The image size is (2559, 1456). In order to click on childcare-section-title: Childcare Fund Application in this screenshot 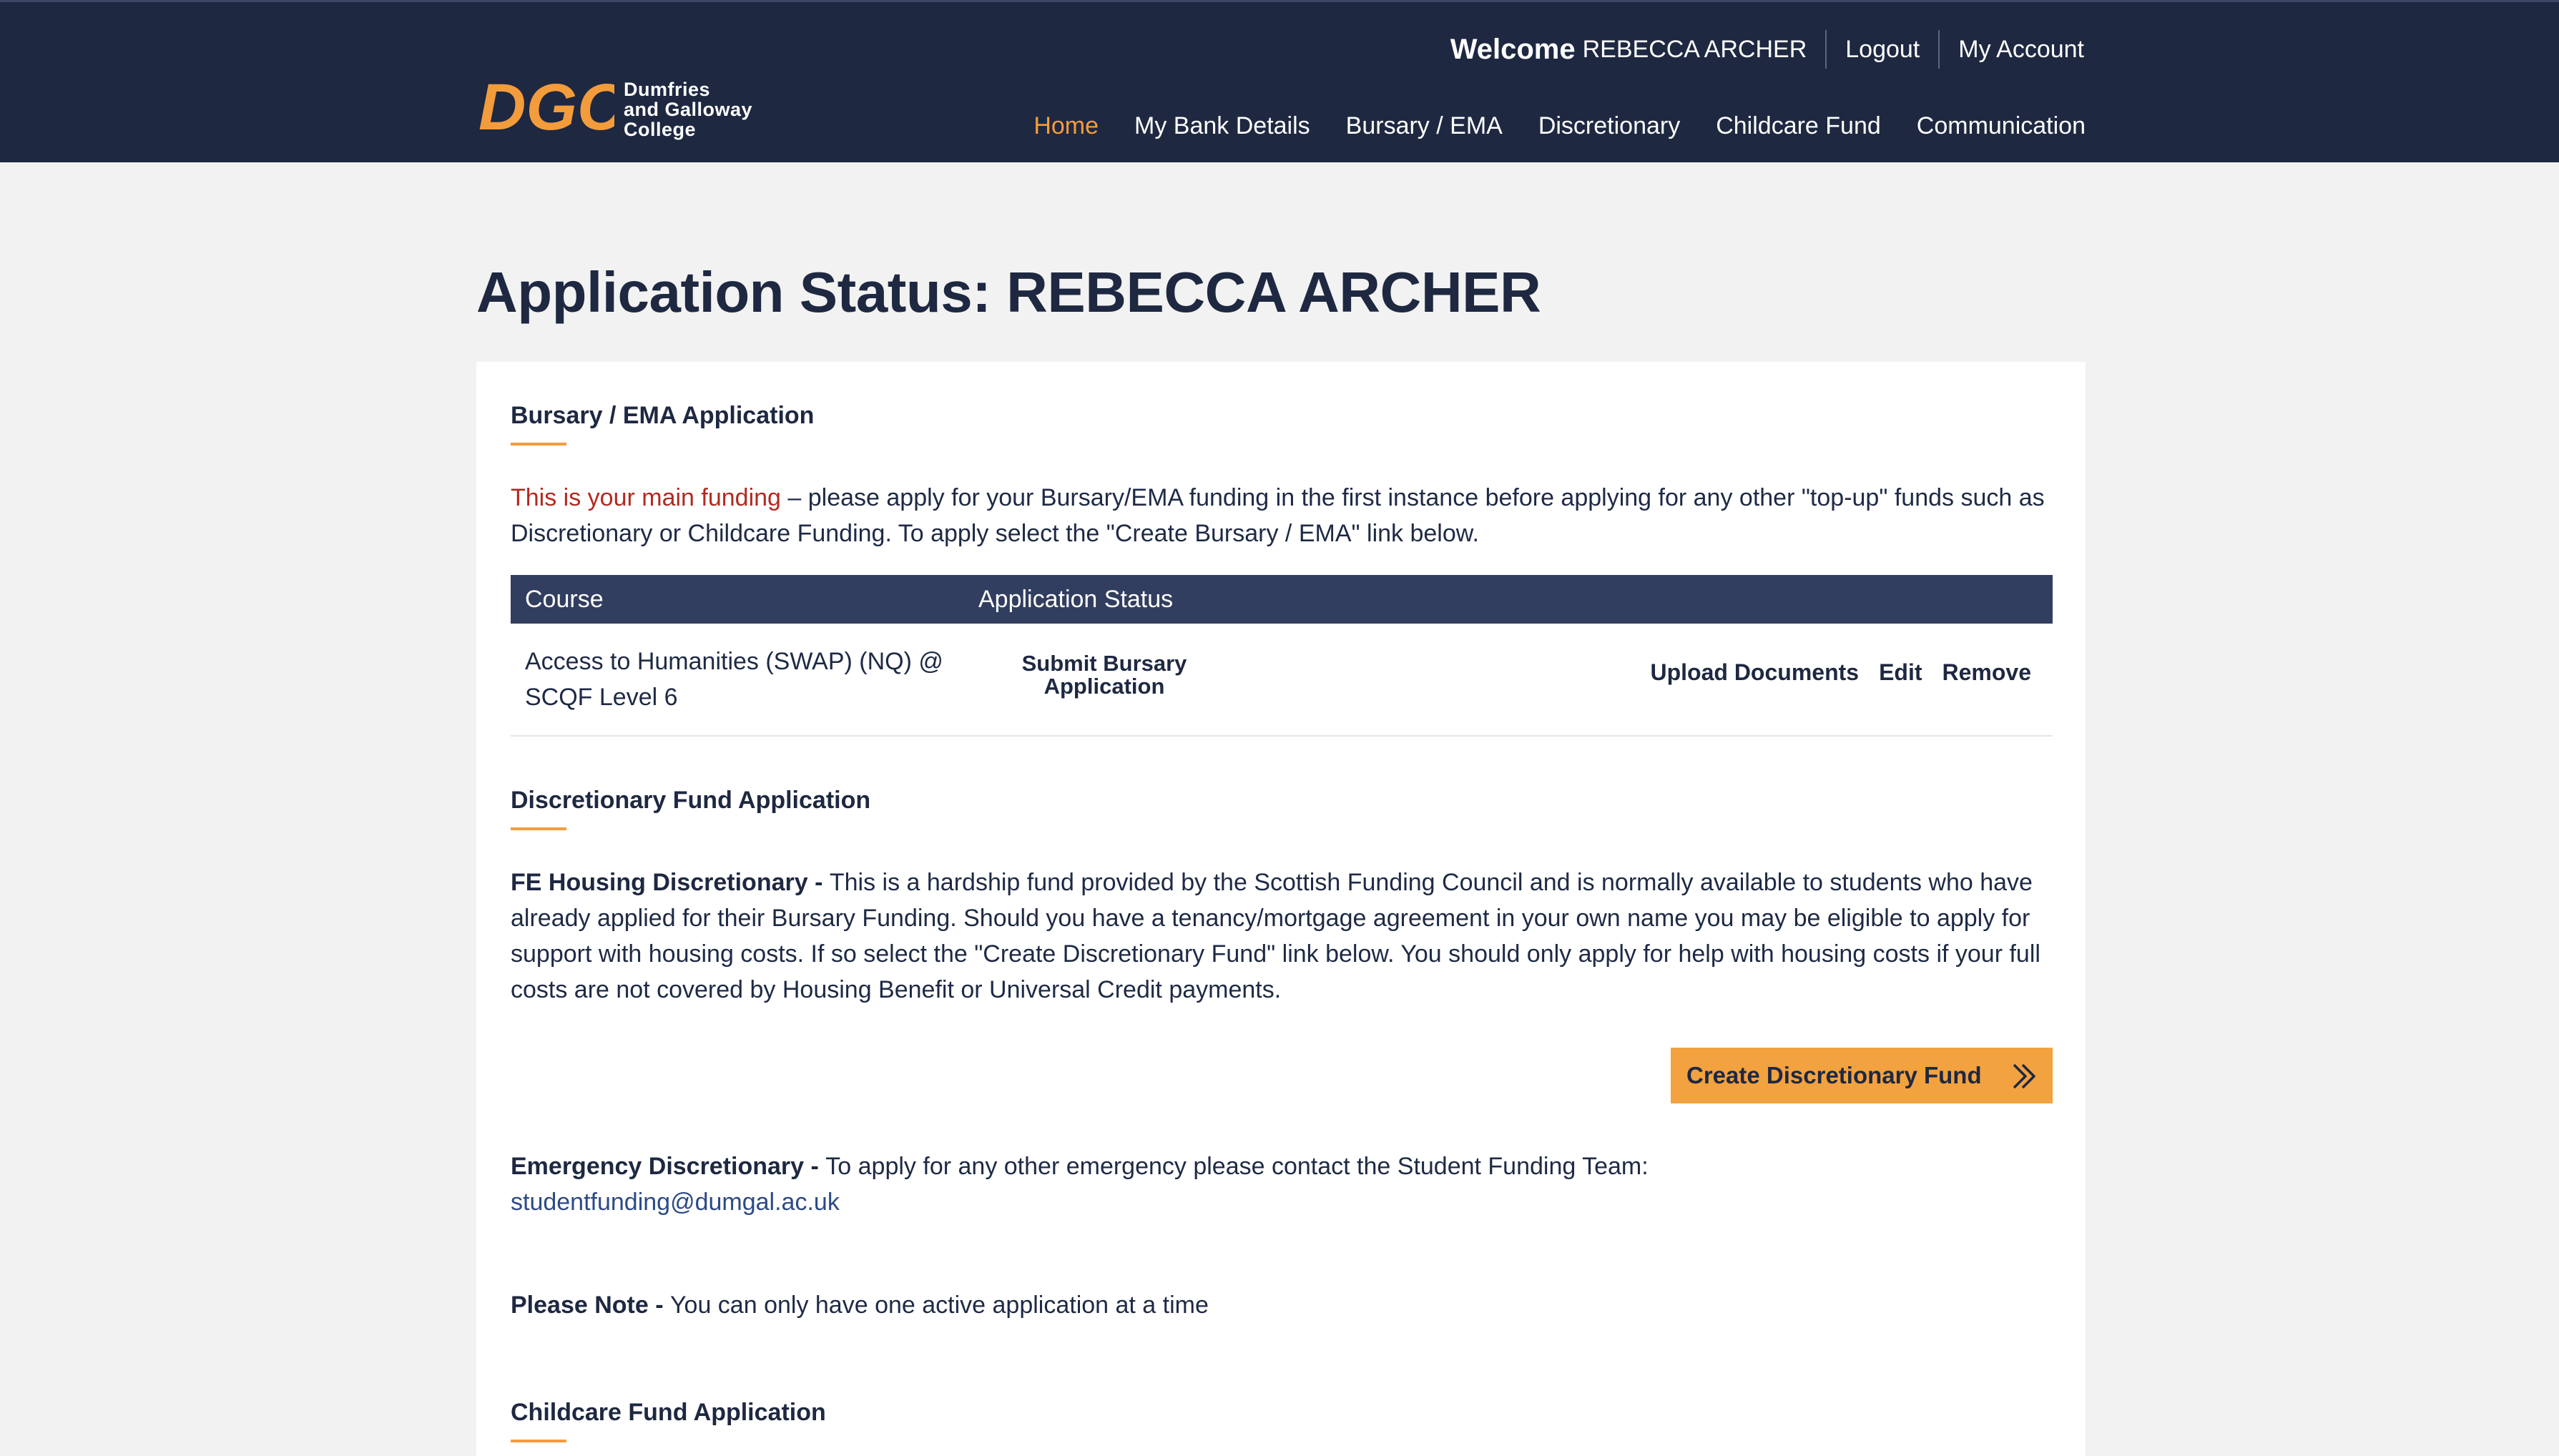, I will do `click(668, 1412)`.